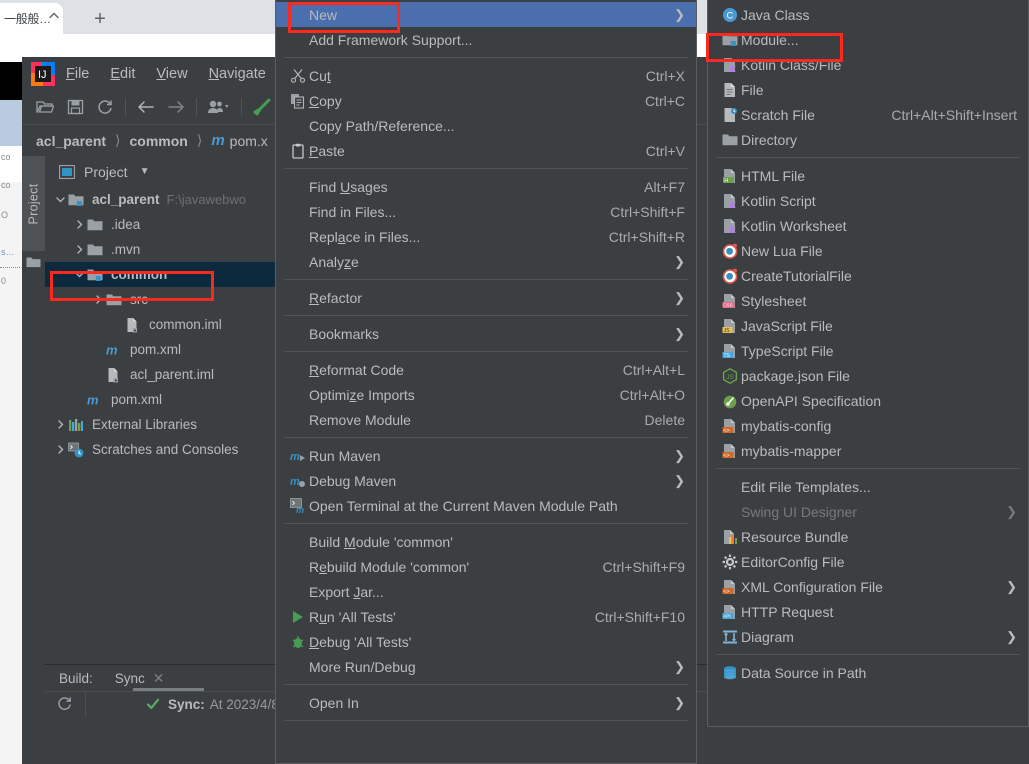 This screenshot has height=764, width=1029. Describe the element at coordinates (868, 175) in the screenshot. I see `submenu-item-html-file: H HTML File` at that location.